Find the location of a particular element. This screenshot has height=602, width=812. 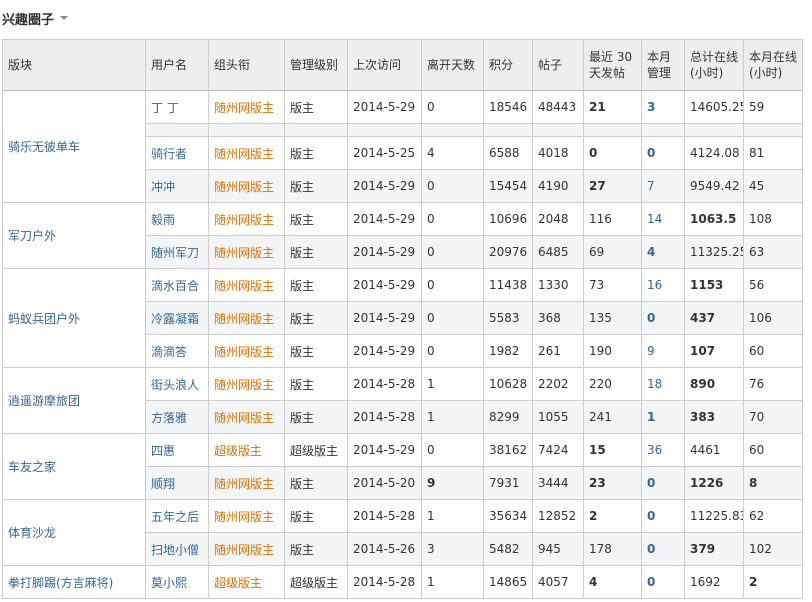

username-link: 冷露凝霜 is located at coordinates (175, 319).